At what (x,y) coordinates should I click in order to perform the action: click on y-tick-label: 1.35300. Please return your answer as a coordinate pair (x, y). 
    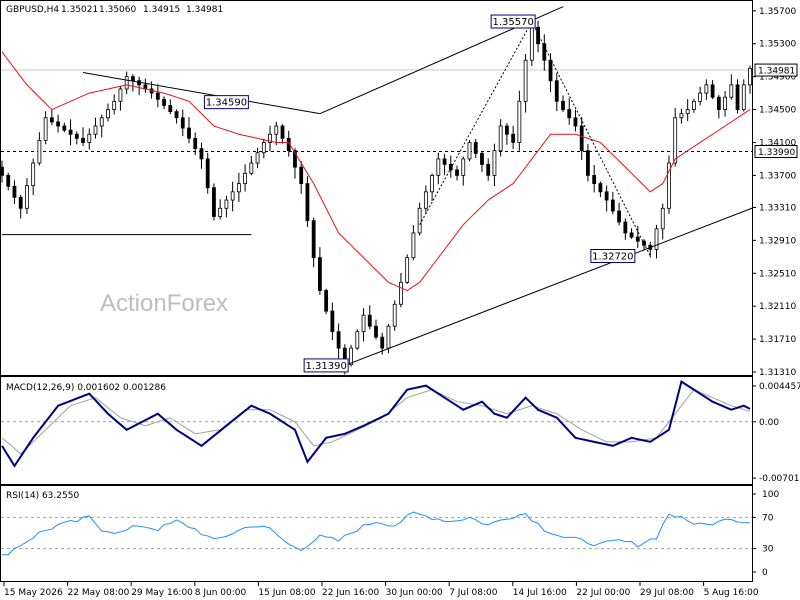
    Looking at the image, I should click on (777, 45).